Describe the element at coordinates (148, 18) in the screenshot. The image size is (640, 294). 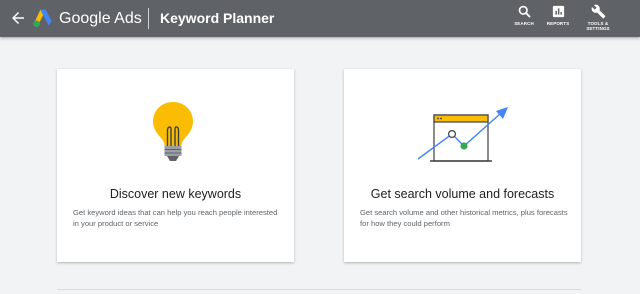
I see `header-divider` at that location.